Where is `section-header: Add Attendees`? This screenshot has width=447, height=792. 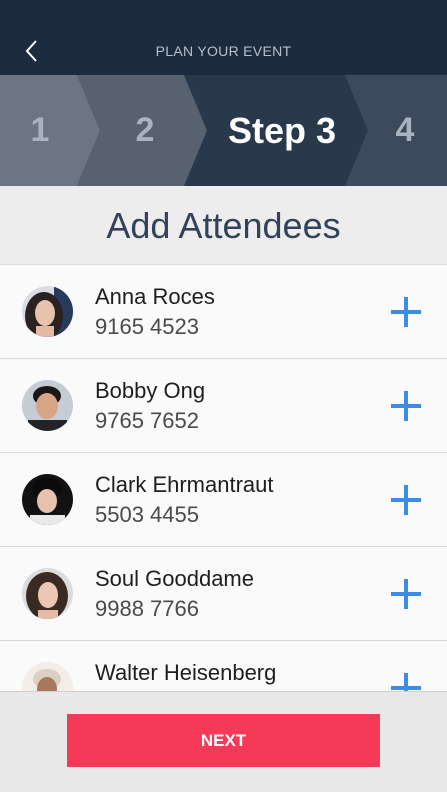
section-header: Add Attendees is located at coordinates (223, 225).